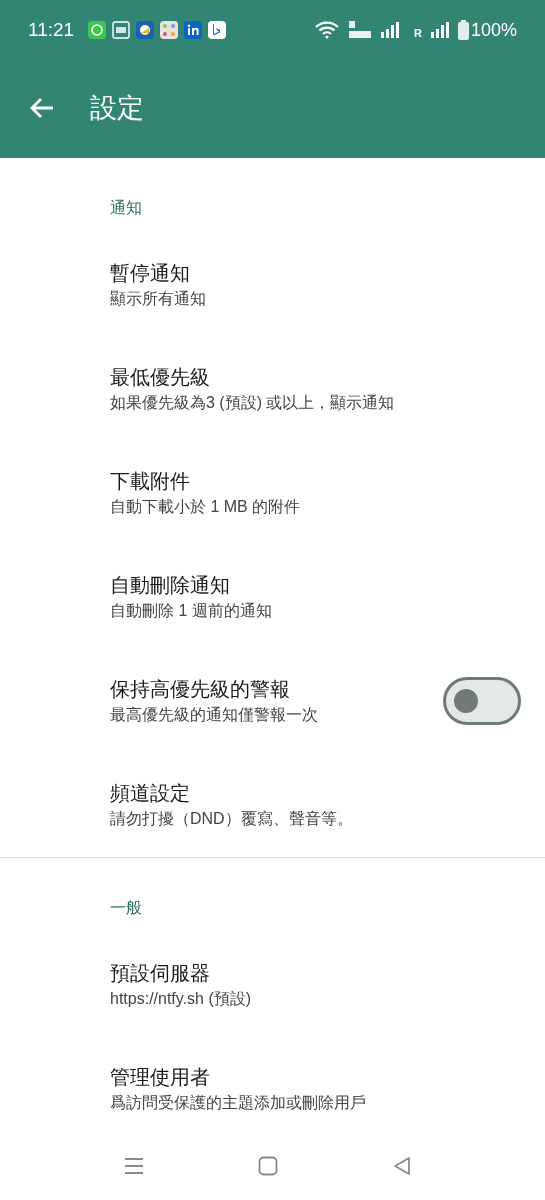 The height and width of the screenshot is (1200, 545). What do you see at coordinates (170, 585) in the screenshot?
I see `item-title: 自動刪除通知` at bounding box center [170, 585].